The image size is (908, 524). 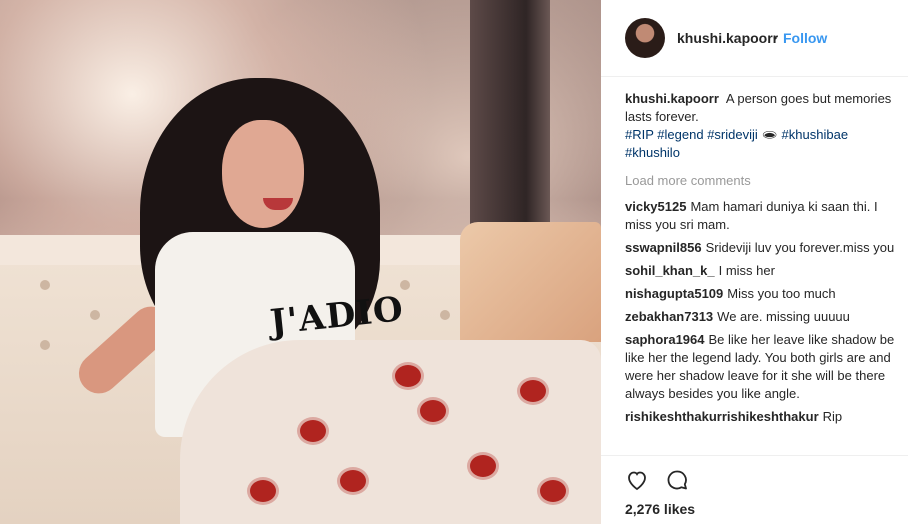 I want to click on avatar, so click(x=645, y=38).